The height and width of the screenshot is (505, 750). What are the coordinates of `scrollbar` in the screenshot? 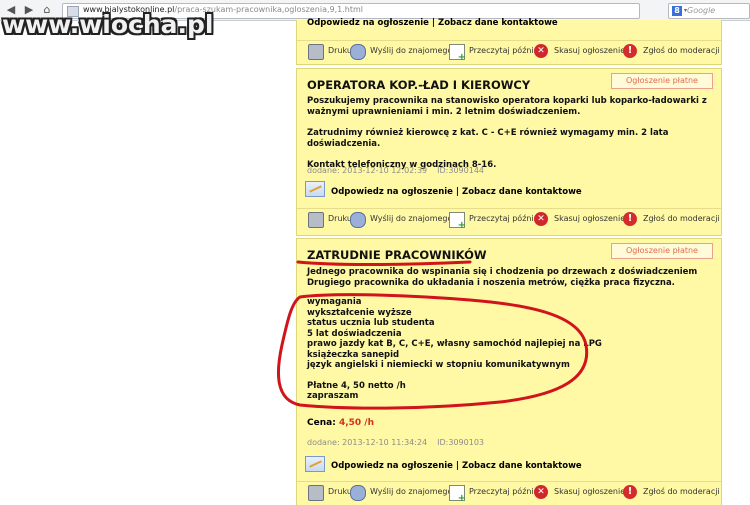 It's located at (744, 262).